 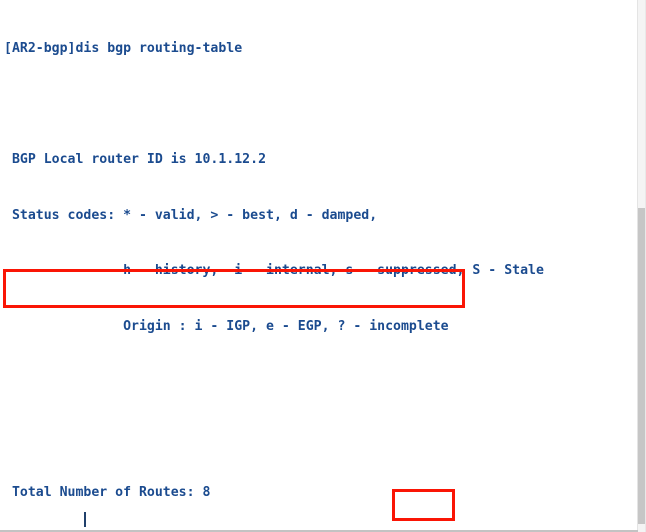 I want to click on text-cursor, so click(x=85, y=519).